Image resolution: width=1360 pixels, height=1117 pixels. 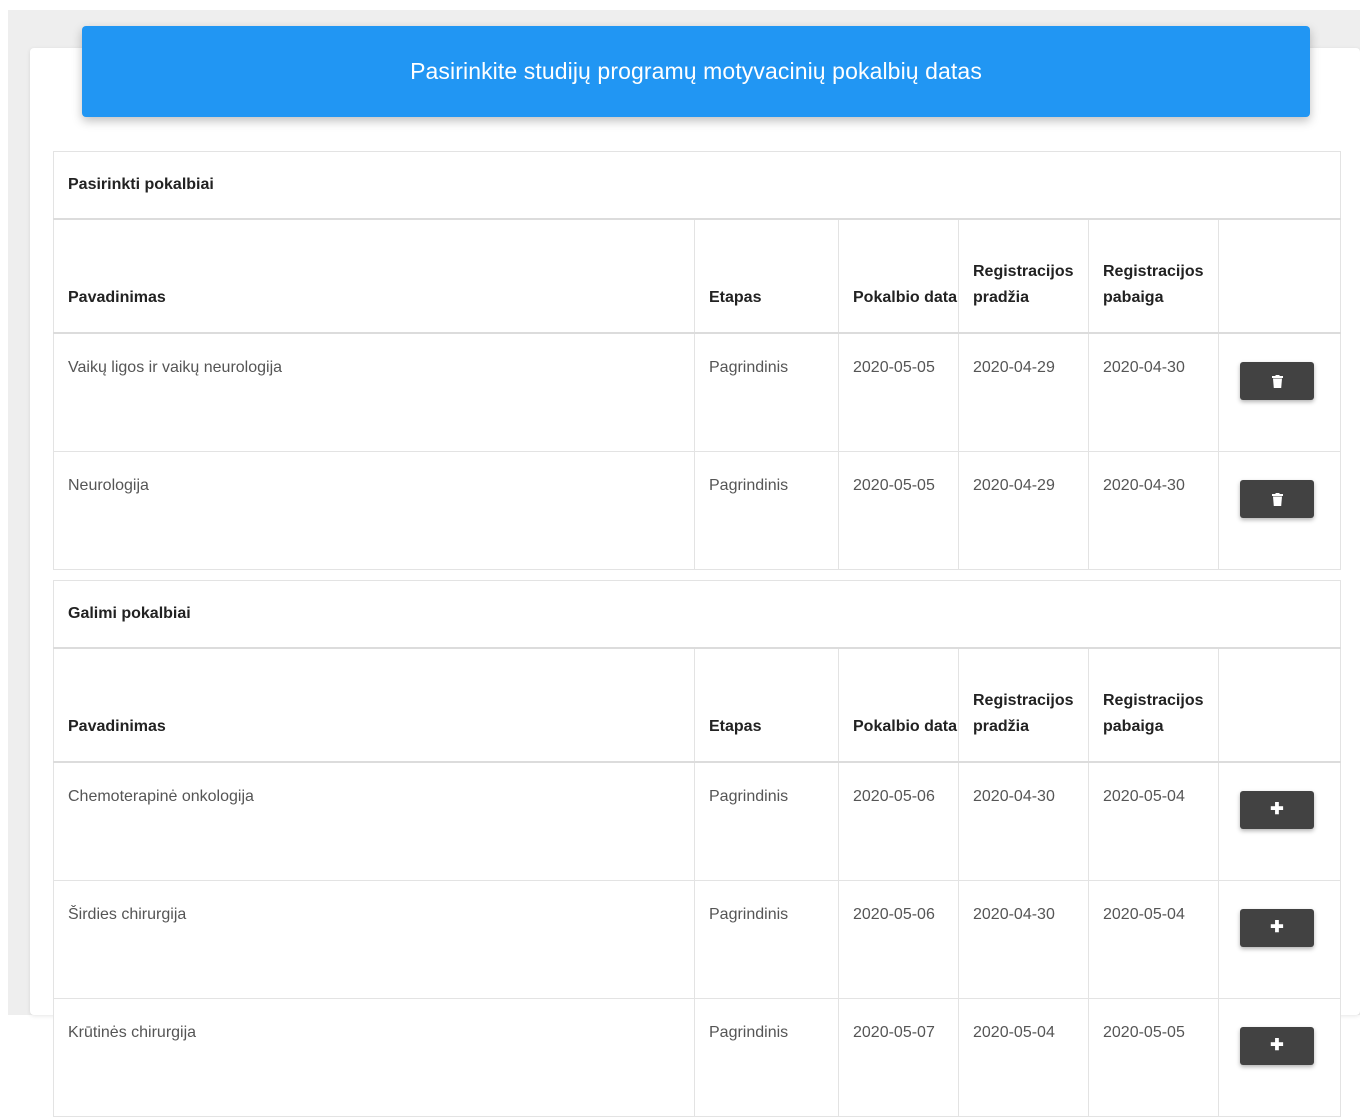 What do you see at coordinates (697, 185) in the screenshot?
I see `table-caption: Pasirinkti pokalbiai` at bounding box center [697, 185].